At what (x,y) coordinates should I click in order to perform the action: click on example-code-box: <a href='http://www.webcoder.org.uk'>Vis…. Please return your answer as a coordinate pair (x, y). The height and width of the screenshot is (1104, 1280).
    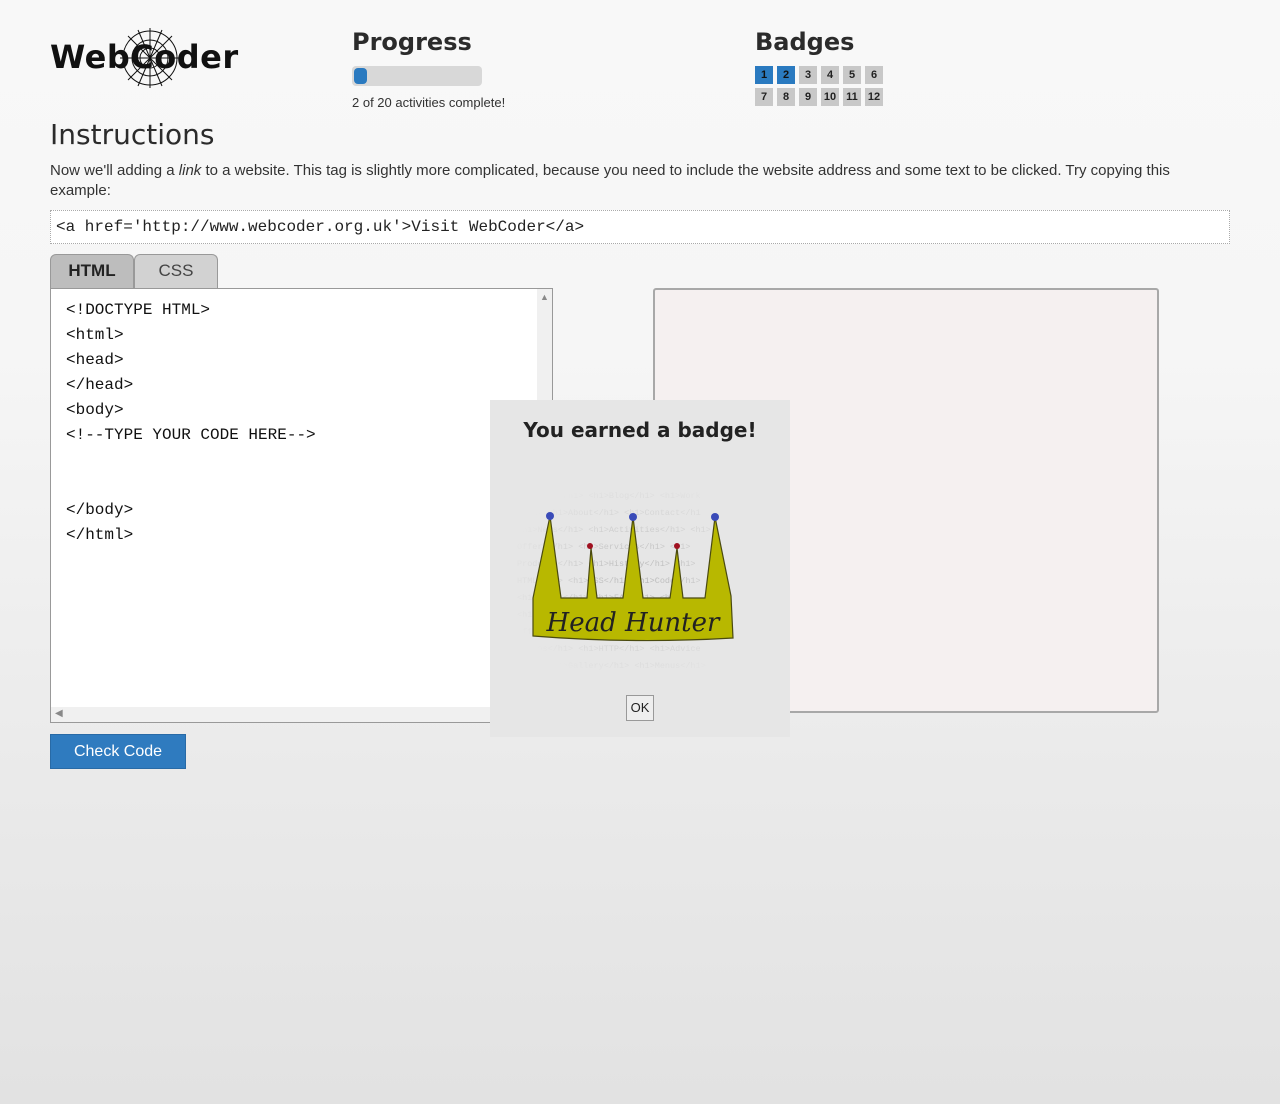
    Looking at the image, I should click on (640, 227).